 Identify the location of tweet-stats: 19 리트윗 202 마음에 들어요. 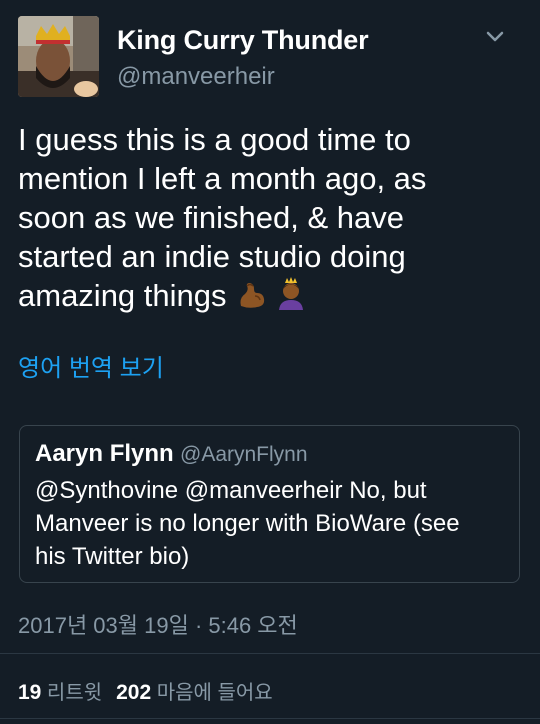
(145, 690).